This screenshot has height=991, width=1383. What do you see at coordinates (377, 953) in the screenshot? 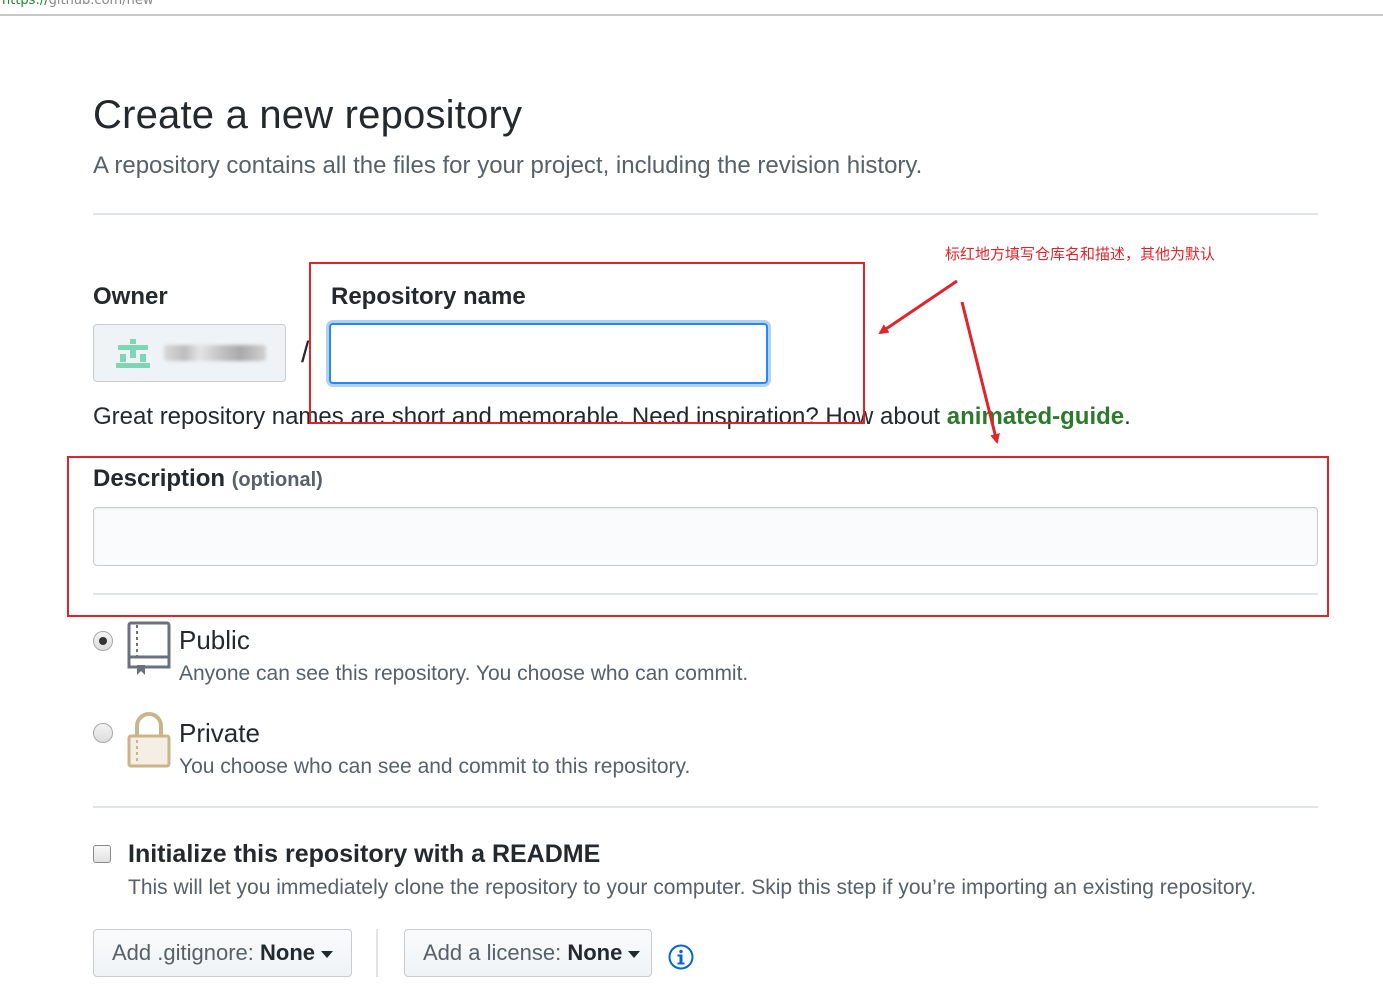
I see `select-separator` at bounding box center [377, 953].